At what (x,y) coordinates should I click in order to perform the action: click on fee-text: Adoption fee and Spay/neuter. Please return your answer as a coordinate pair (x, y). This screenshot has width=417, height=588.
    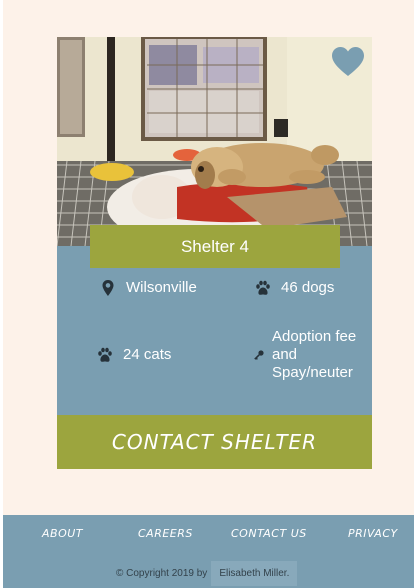
    Looking at the image, I should click on (314, 354).